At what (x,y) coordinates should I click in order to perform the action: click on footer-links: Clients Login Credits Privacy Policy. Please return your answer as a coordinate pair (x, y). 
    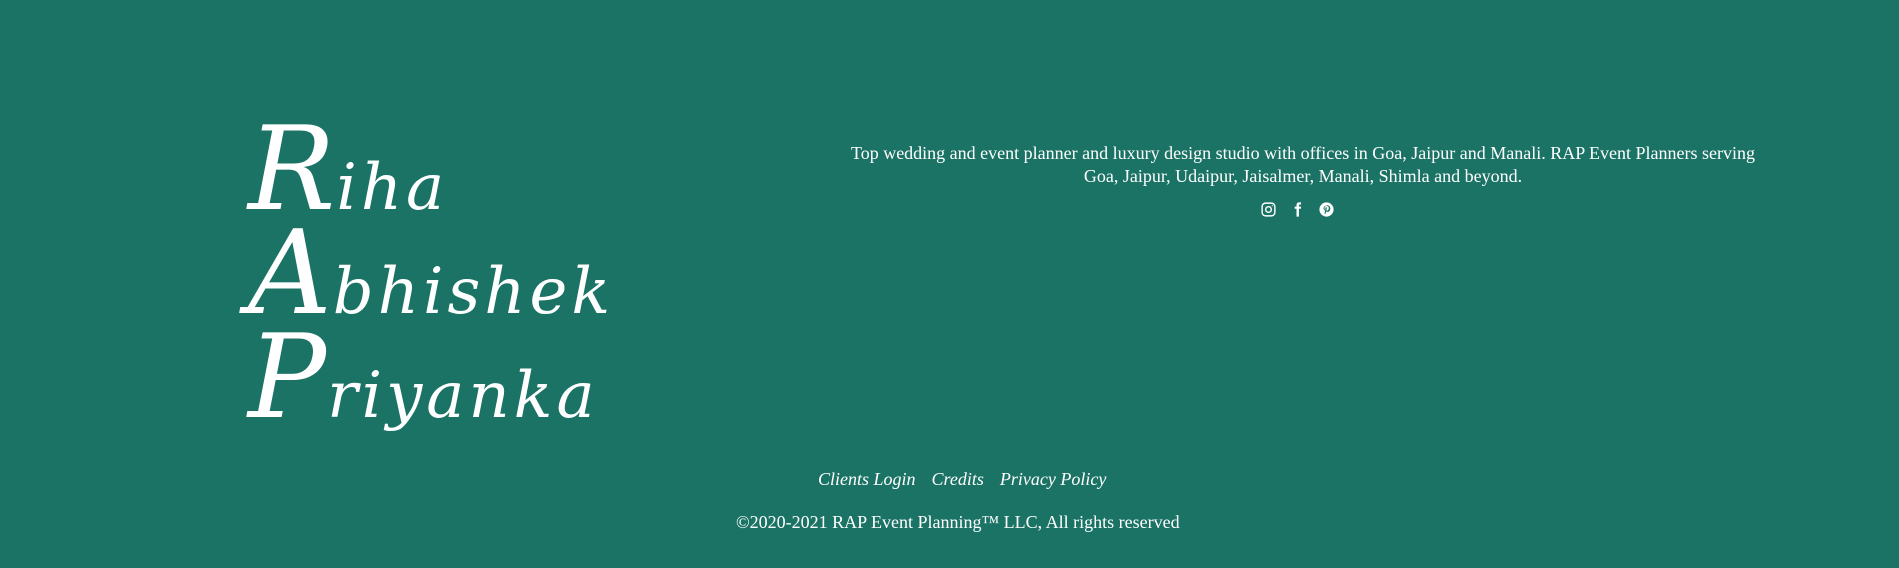
    Looking at the image, I should click on (962, 479).